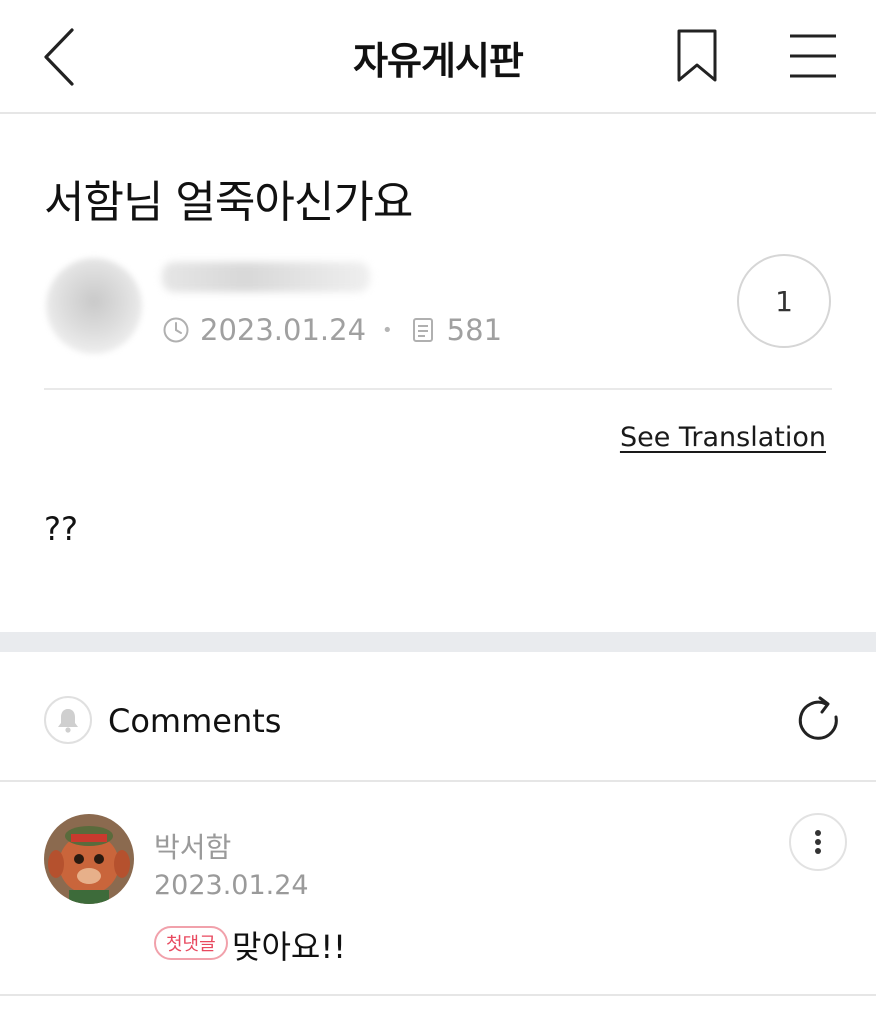 The height and width of the screenshot is (1024, 876). I want to click on comment-date: 2023.01.24, so click(231, 885).